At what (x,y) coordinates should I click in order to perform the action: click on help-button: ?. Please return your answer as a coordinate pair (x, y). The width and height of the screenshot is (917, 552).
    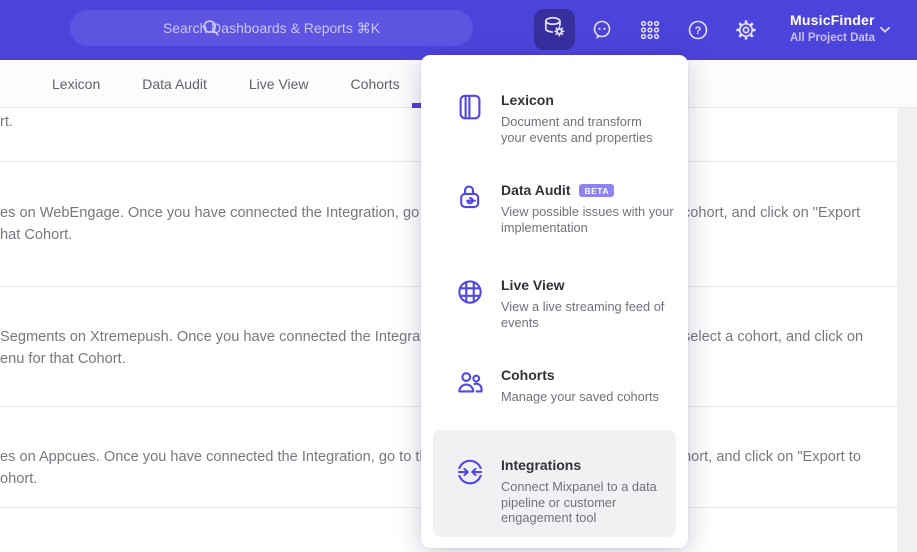
    Looking at the image, I should click on (698, 30).